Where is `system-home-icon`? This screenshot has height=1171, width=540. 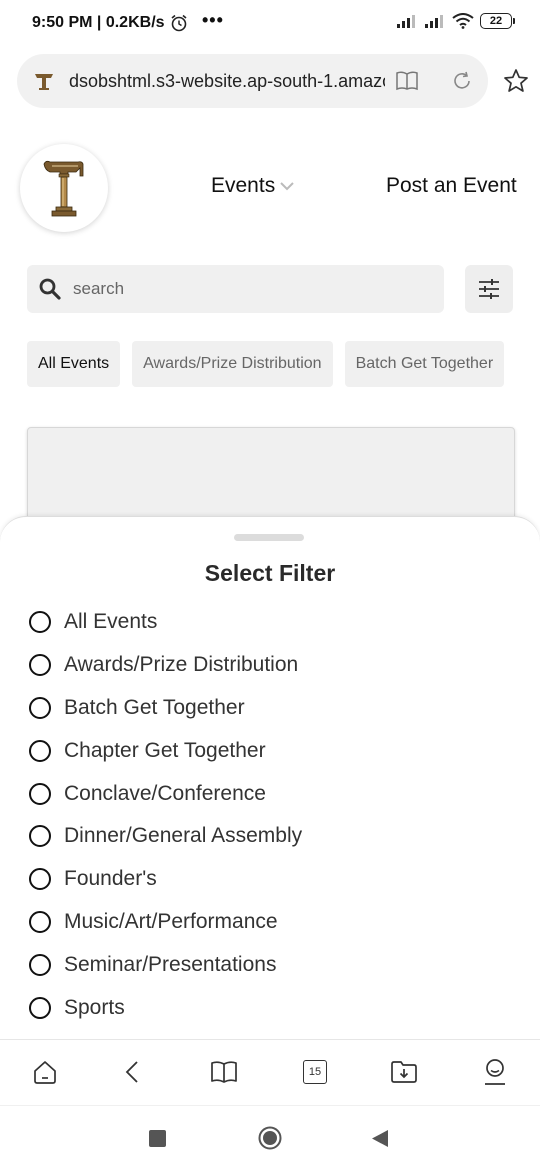
system-home-icon is located at coordinates (270, 1138).